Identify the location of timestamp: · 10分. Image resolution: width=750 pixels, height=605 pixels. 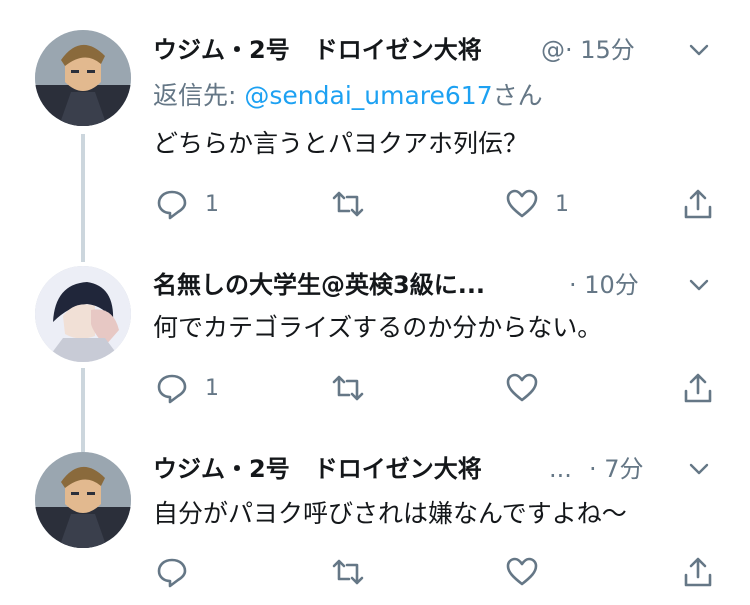
(604, 285).